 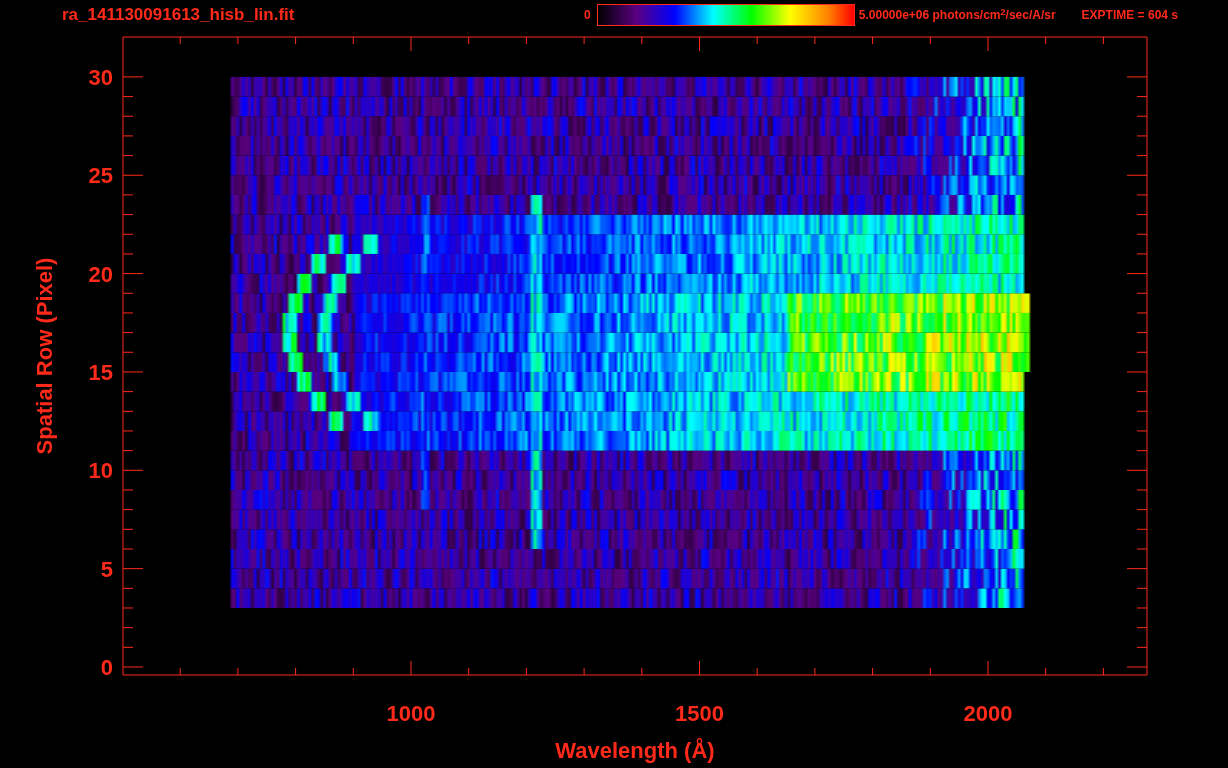 What do you see at coordinates (100, 372) in the screenshot?
I see `y-tick-label: 15` at bounding box center [100, 372].